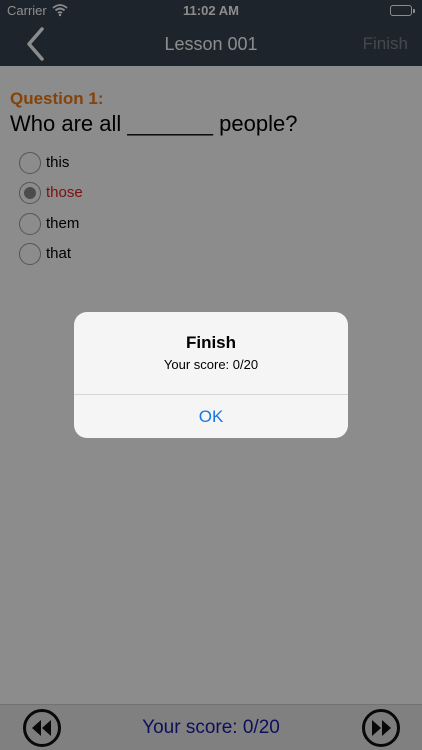 The image size is (422, 750). What do you see at coordinates (211, 342) in the screenshot?
I see `alert-title: Finish` at bounding box center [211, 342].